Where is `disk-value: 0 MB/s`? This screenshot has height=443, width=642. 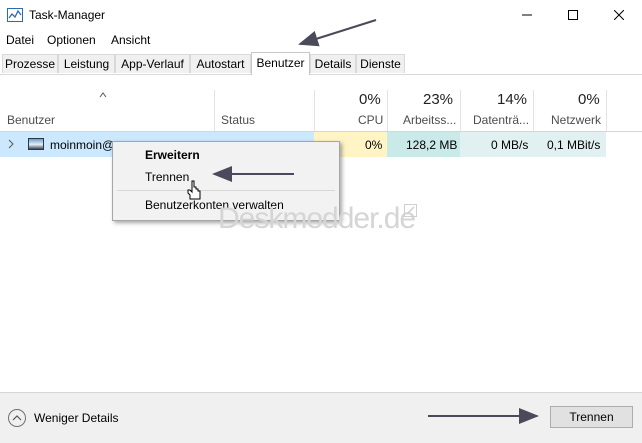 disk-value: 0 MB/s is located at coordinates (510, 145).